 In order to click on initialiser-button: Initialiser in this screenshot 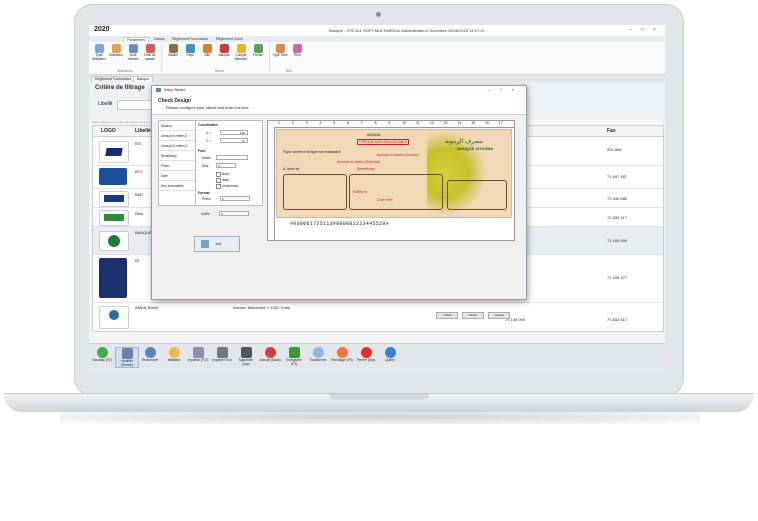, I will do `click(174, 355)`.